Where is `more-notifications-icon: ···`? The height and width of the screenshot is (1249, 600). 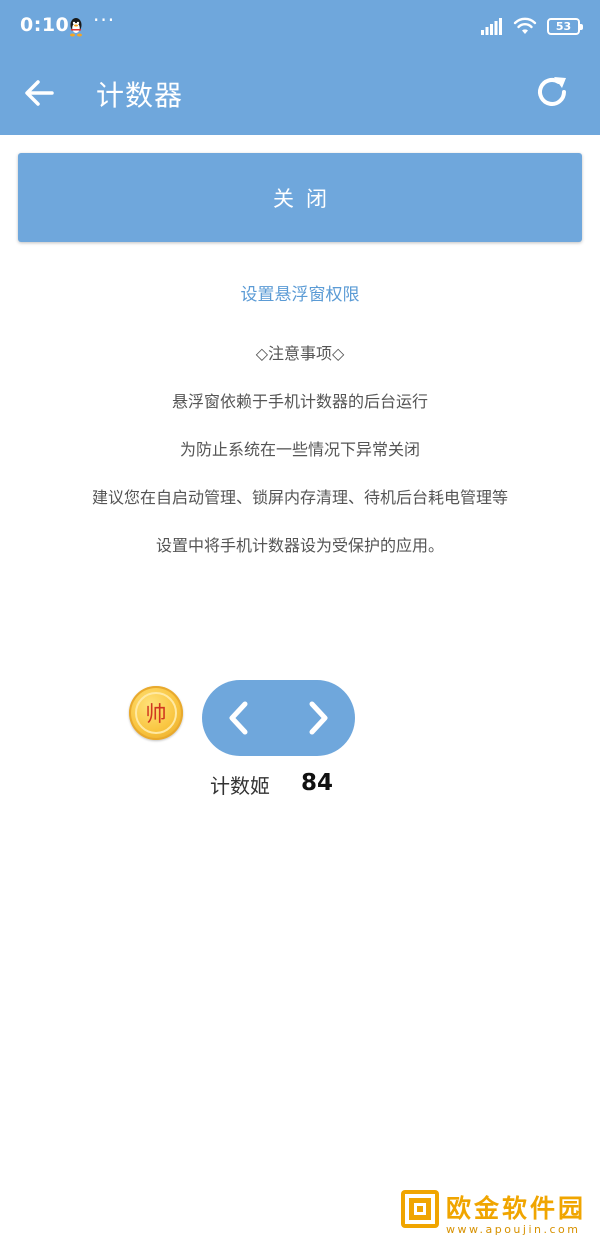
more-notifications-icon: ··· is located at coordinates (104, 20).